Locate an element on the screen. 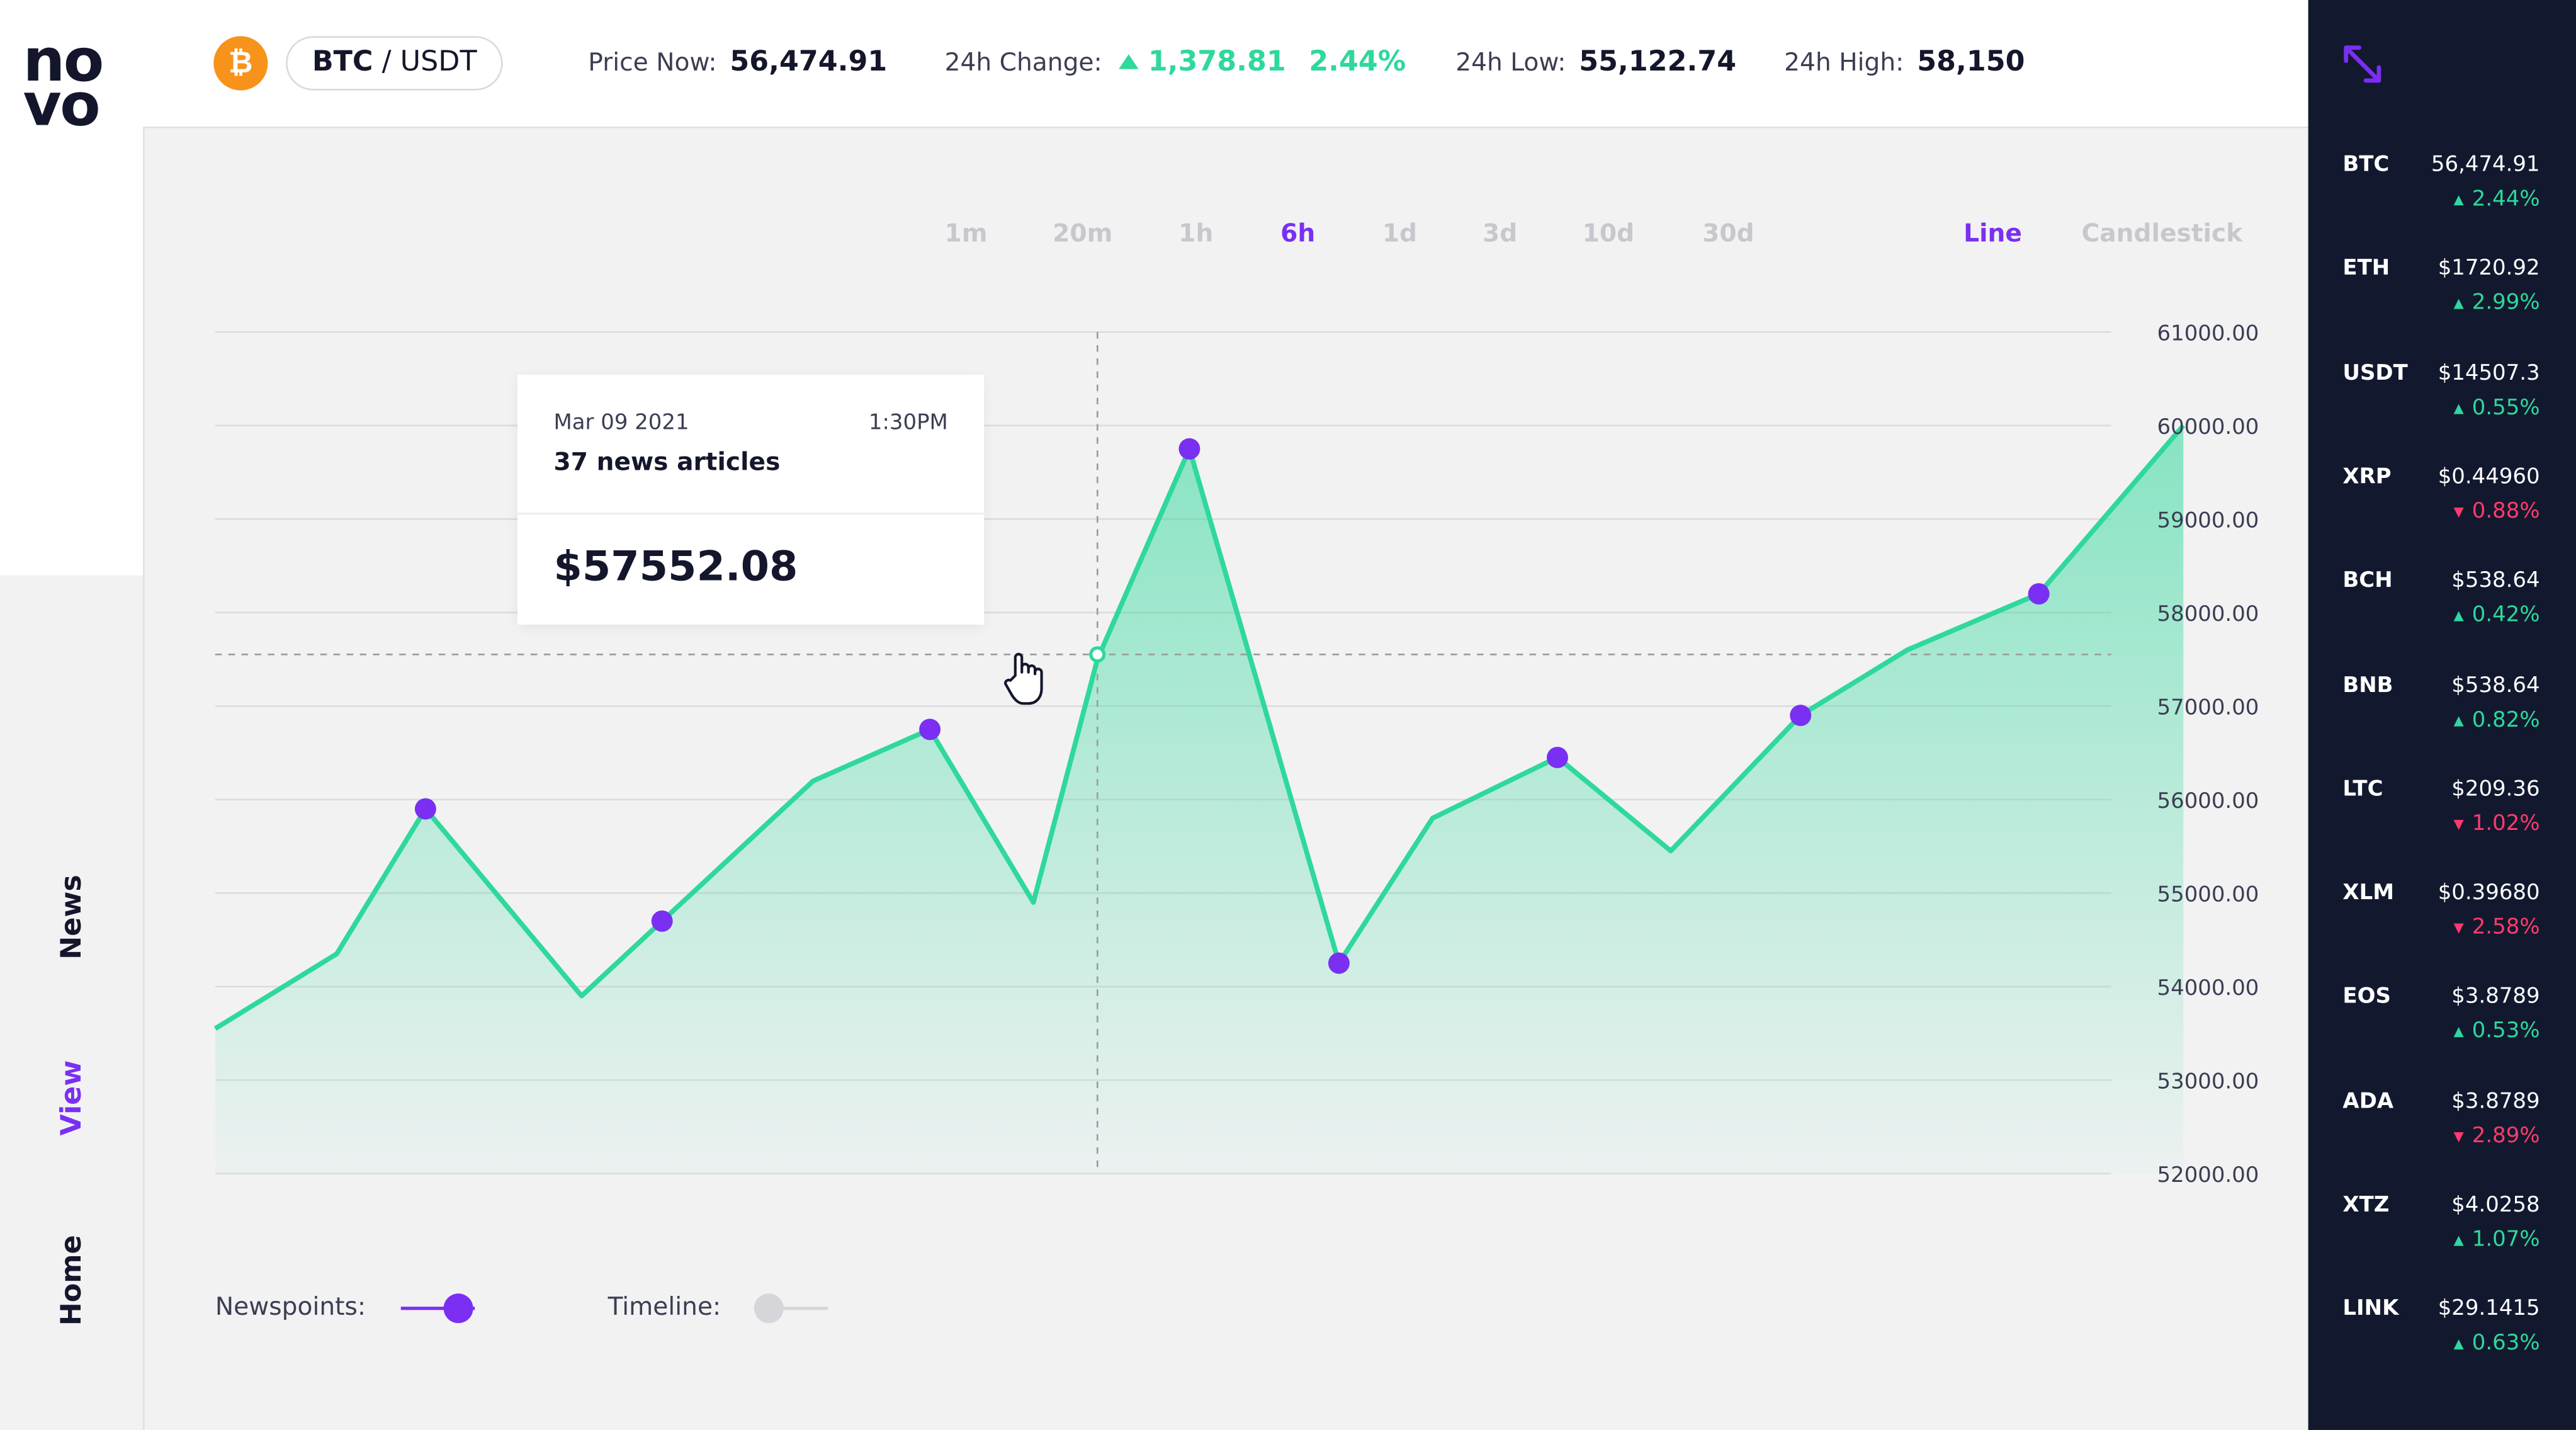  y-tick-label: 55000.00 is located at coordinates (2208, 894).